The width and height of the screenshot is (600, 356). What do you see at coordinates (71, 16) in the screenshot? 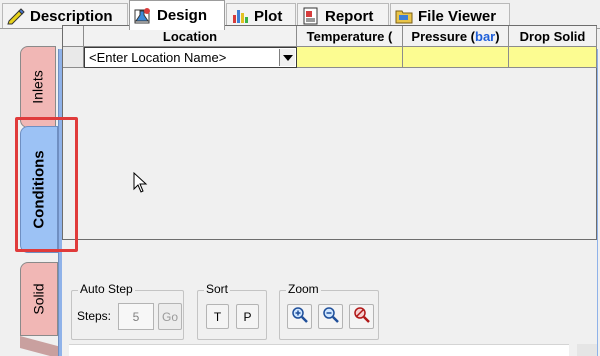
I see `tab-label: Description` at bounding box center [71, 16].